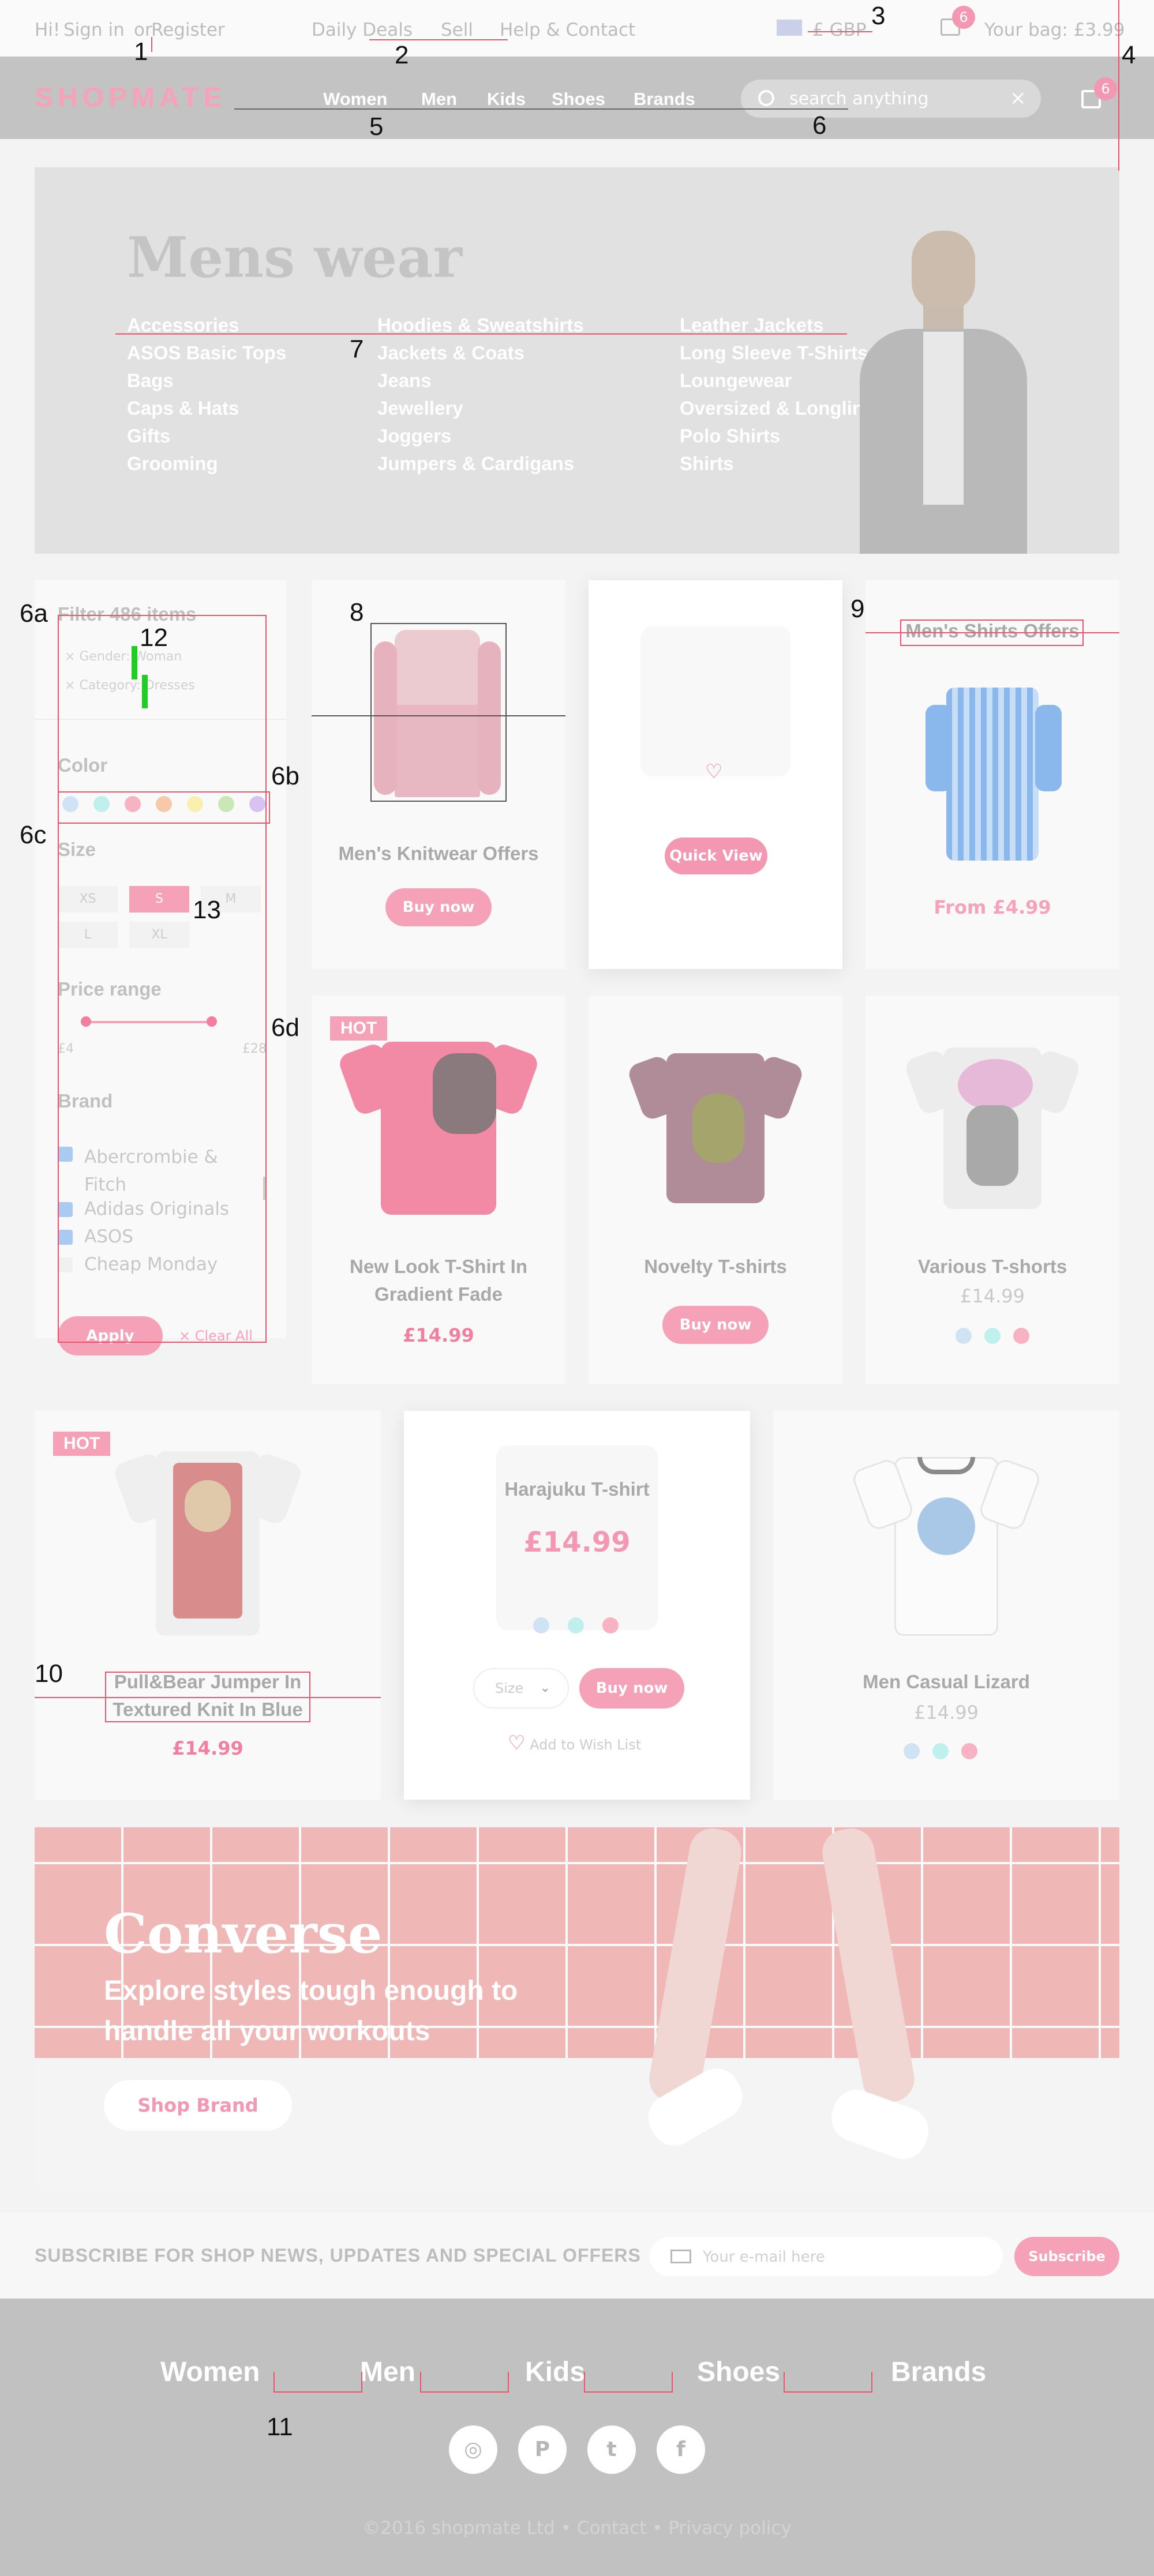 Image resolution: width=1154 pixels, height=2576 pixels. What do you see at coordinates (716, 856) in the screenshot?
I see `quick-view-button: Quick View` at bounding box center [716, 856].